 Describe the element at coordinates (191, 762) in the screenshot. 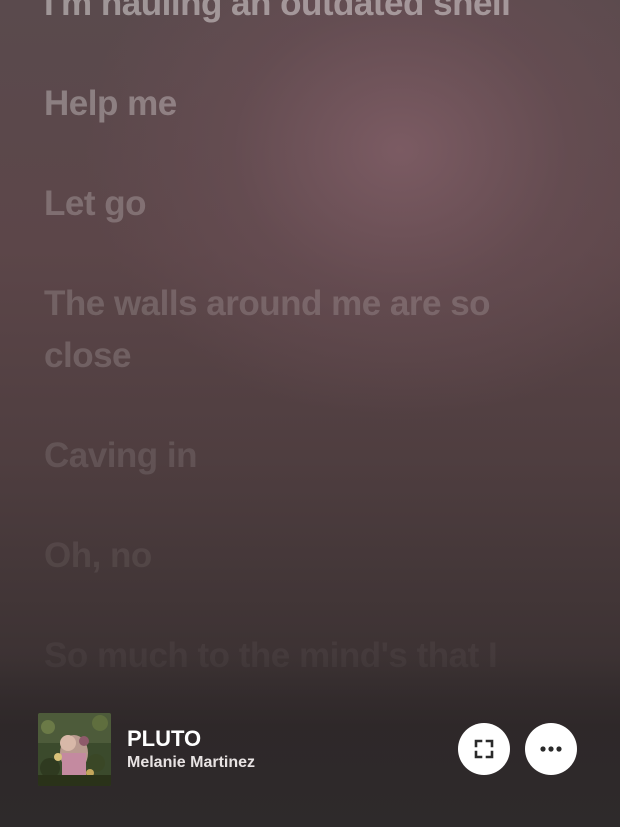

I see `track-artist: Melanie Martinez` at that location.